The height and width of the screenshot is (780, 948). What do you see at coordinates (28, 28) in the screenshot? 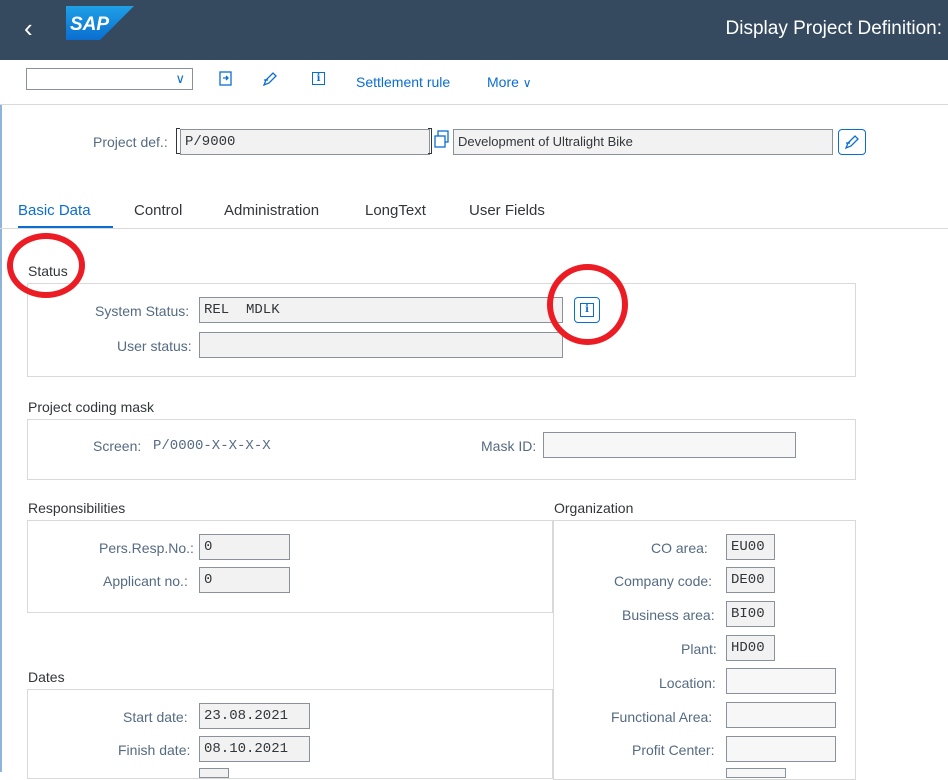
I see `chevron-left-icon: ‹` at bounding box center [28, 28].